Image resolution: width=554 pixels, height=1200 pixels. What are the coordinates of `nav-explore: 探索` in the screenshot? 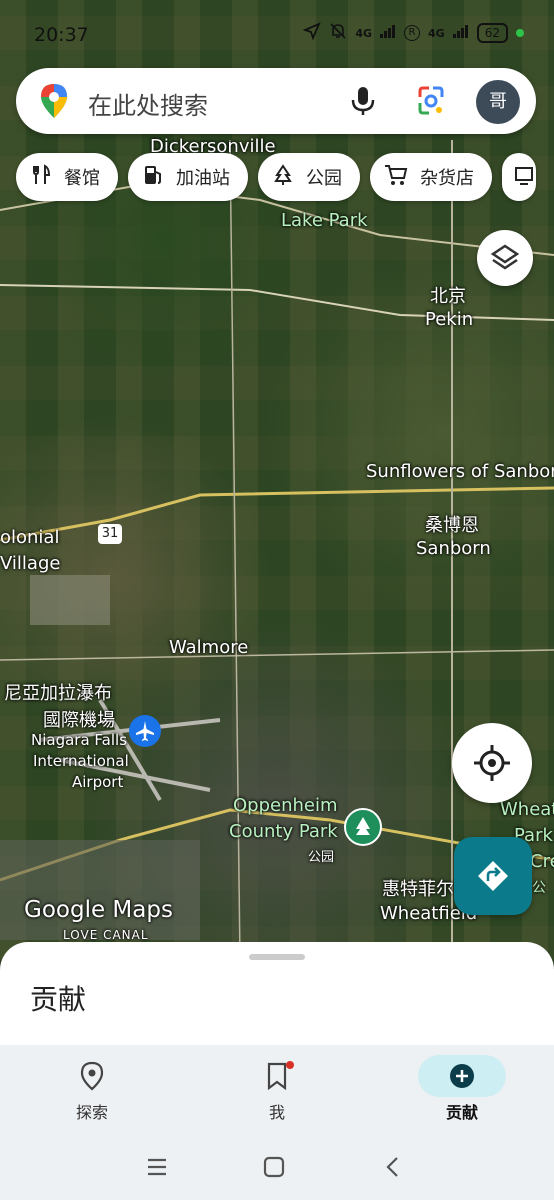 It's located at (92, 1088).